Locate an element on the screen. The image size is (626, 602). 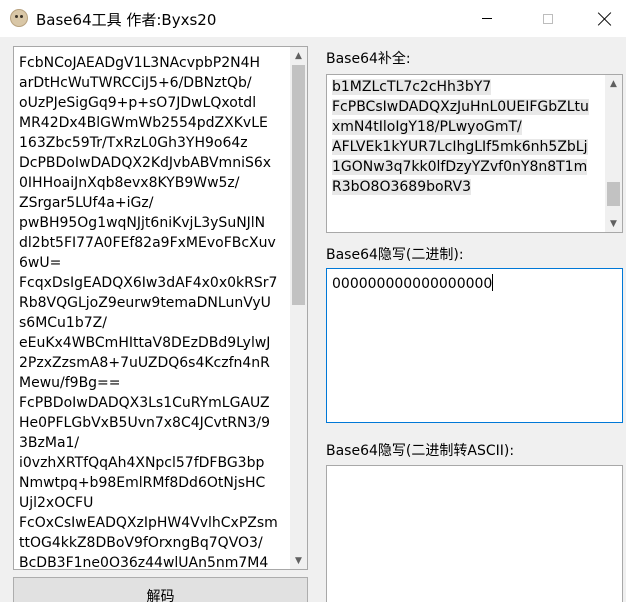
minimize-icon is located at coordinates (487, 18).